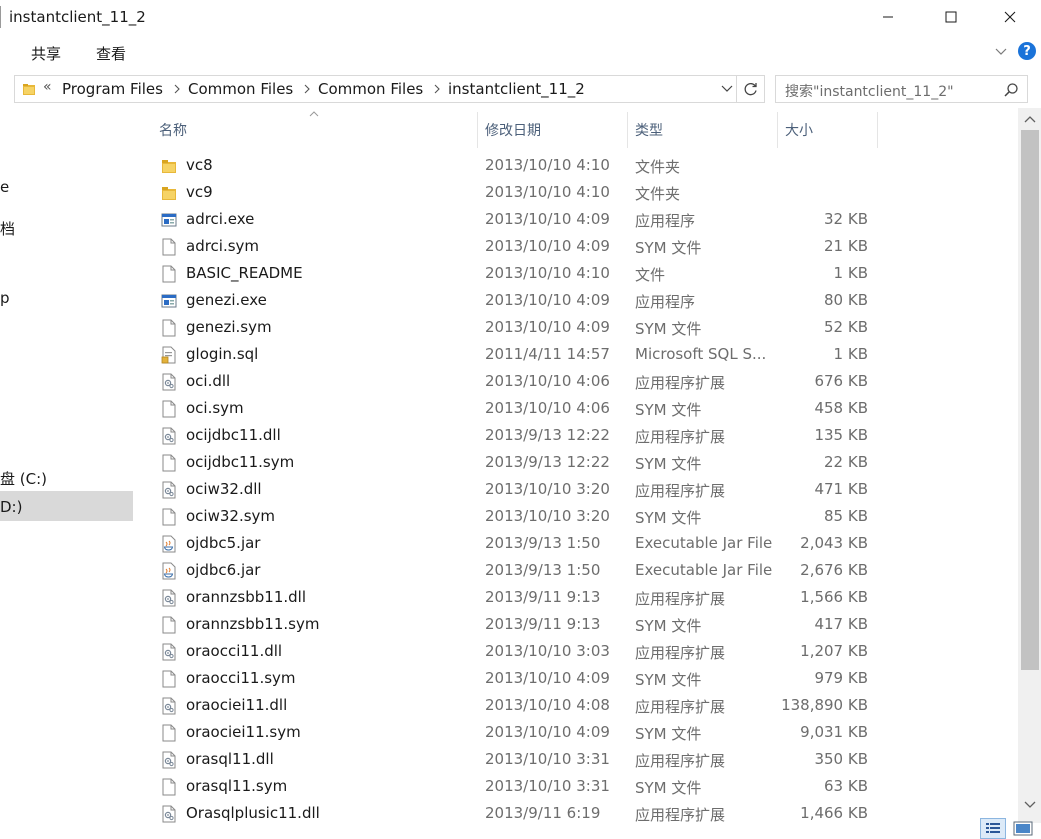  Describe the element at coordinates (888, 17) in the screenshot. I see `minimize-button` at that location.